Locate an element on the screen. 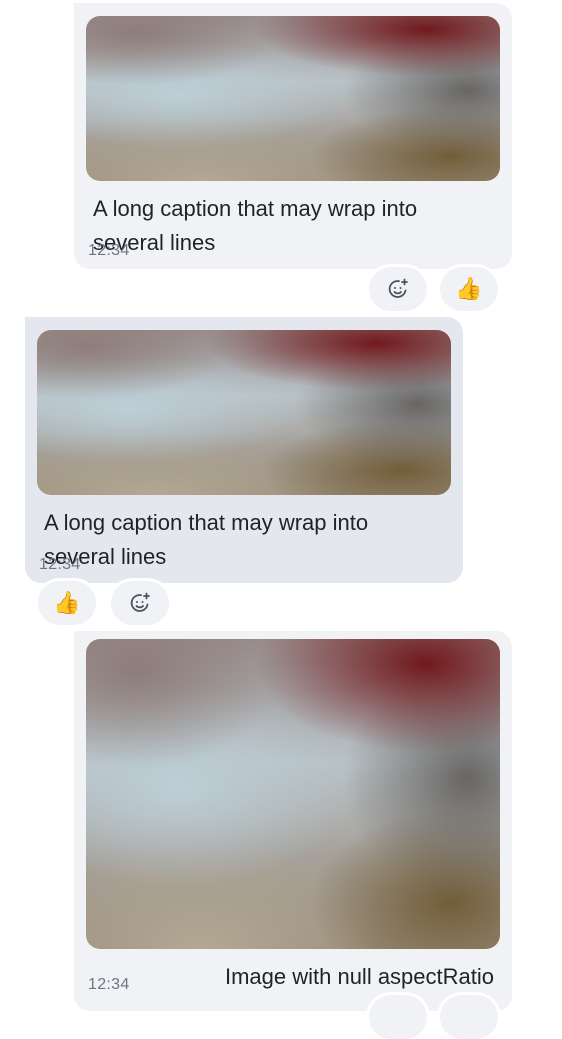 The height and width of the screenshot is (1039, 562). message-caption: Image with null aspectRatio is located at coordinates (359, 976).